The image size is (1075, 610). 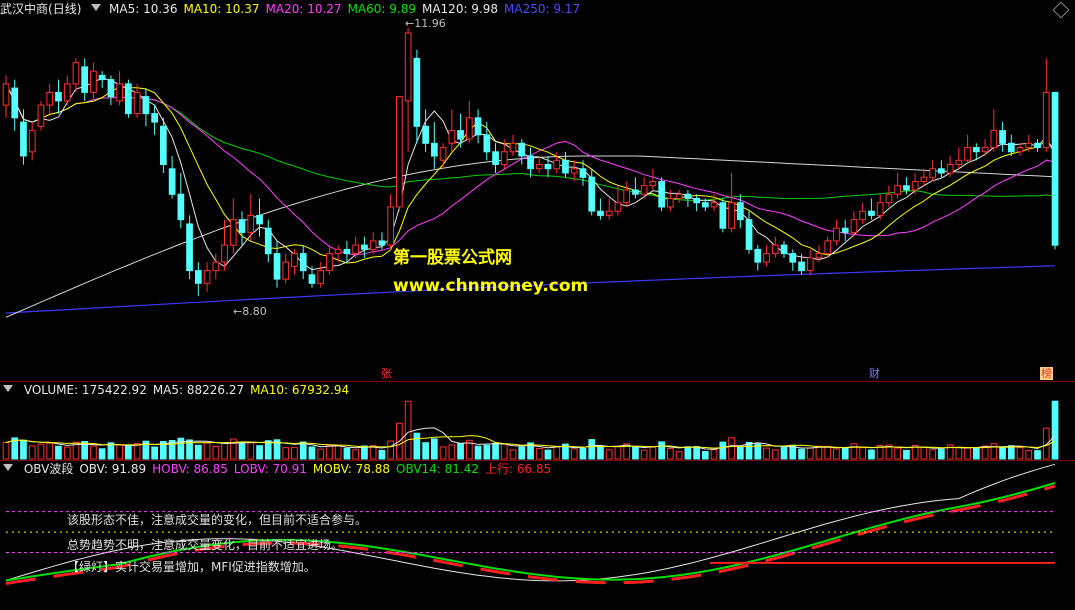 What do you see at coordinates (250, 311) in the screenshot?
I see `low-price-label: ←8.80` at bounding box center [250, 311].